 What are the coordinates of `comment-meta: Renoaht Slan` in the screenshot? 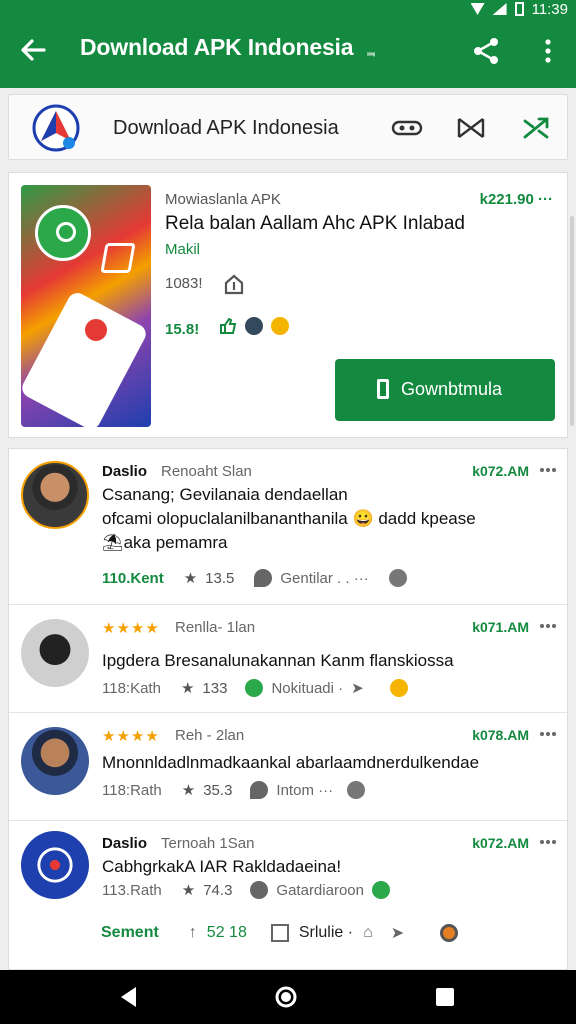 It's located at (206, 471).